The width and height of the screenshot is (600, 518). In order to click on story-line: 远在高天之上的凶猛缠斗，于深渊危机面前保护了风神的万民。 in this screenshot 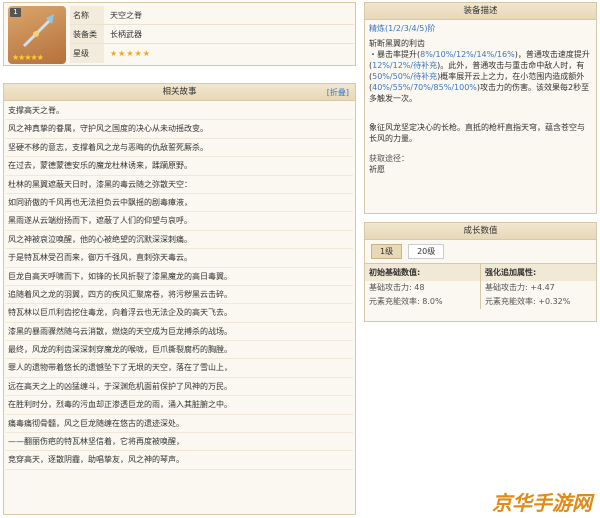, I will do `click(179, 387)`.